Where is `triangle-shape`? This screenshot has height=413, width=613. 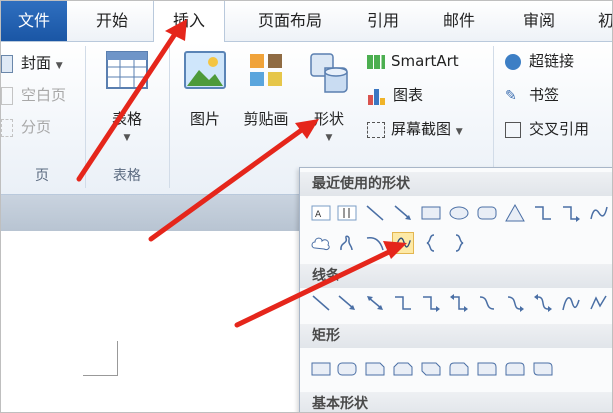 triangle-shape is located at coordinates (515, 213).